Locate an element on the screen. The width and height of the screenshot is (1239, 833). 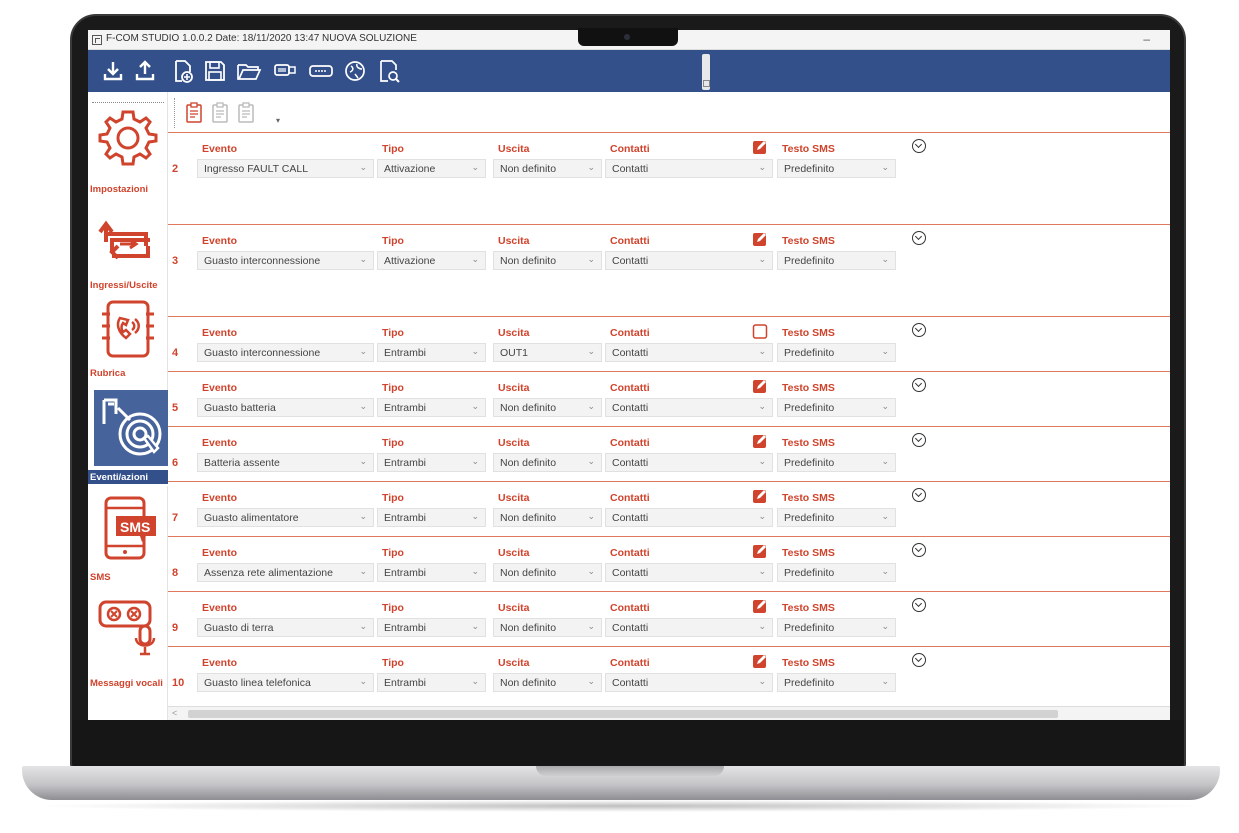
delete-event-button is located at coordinates (246, 113).